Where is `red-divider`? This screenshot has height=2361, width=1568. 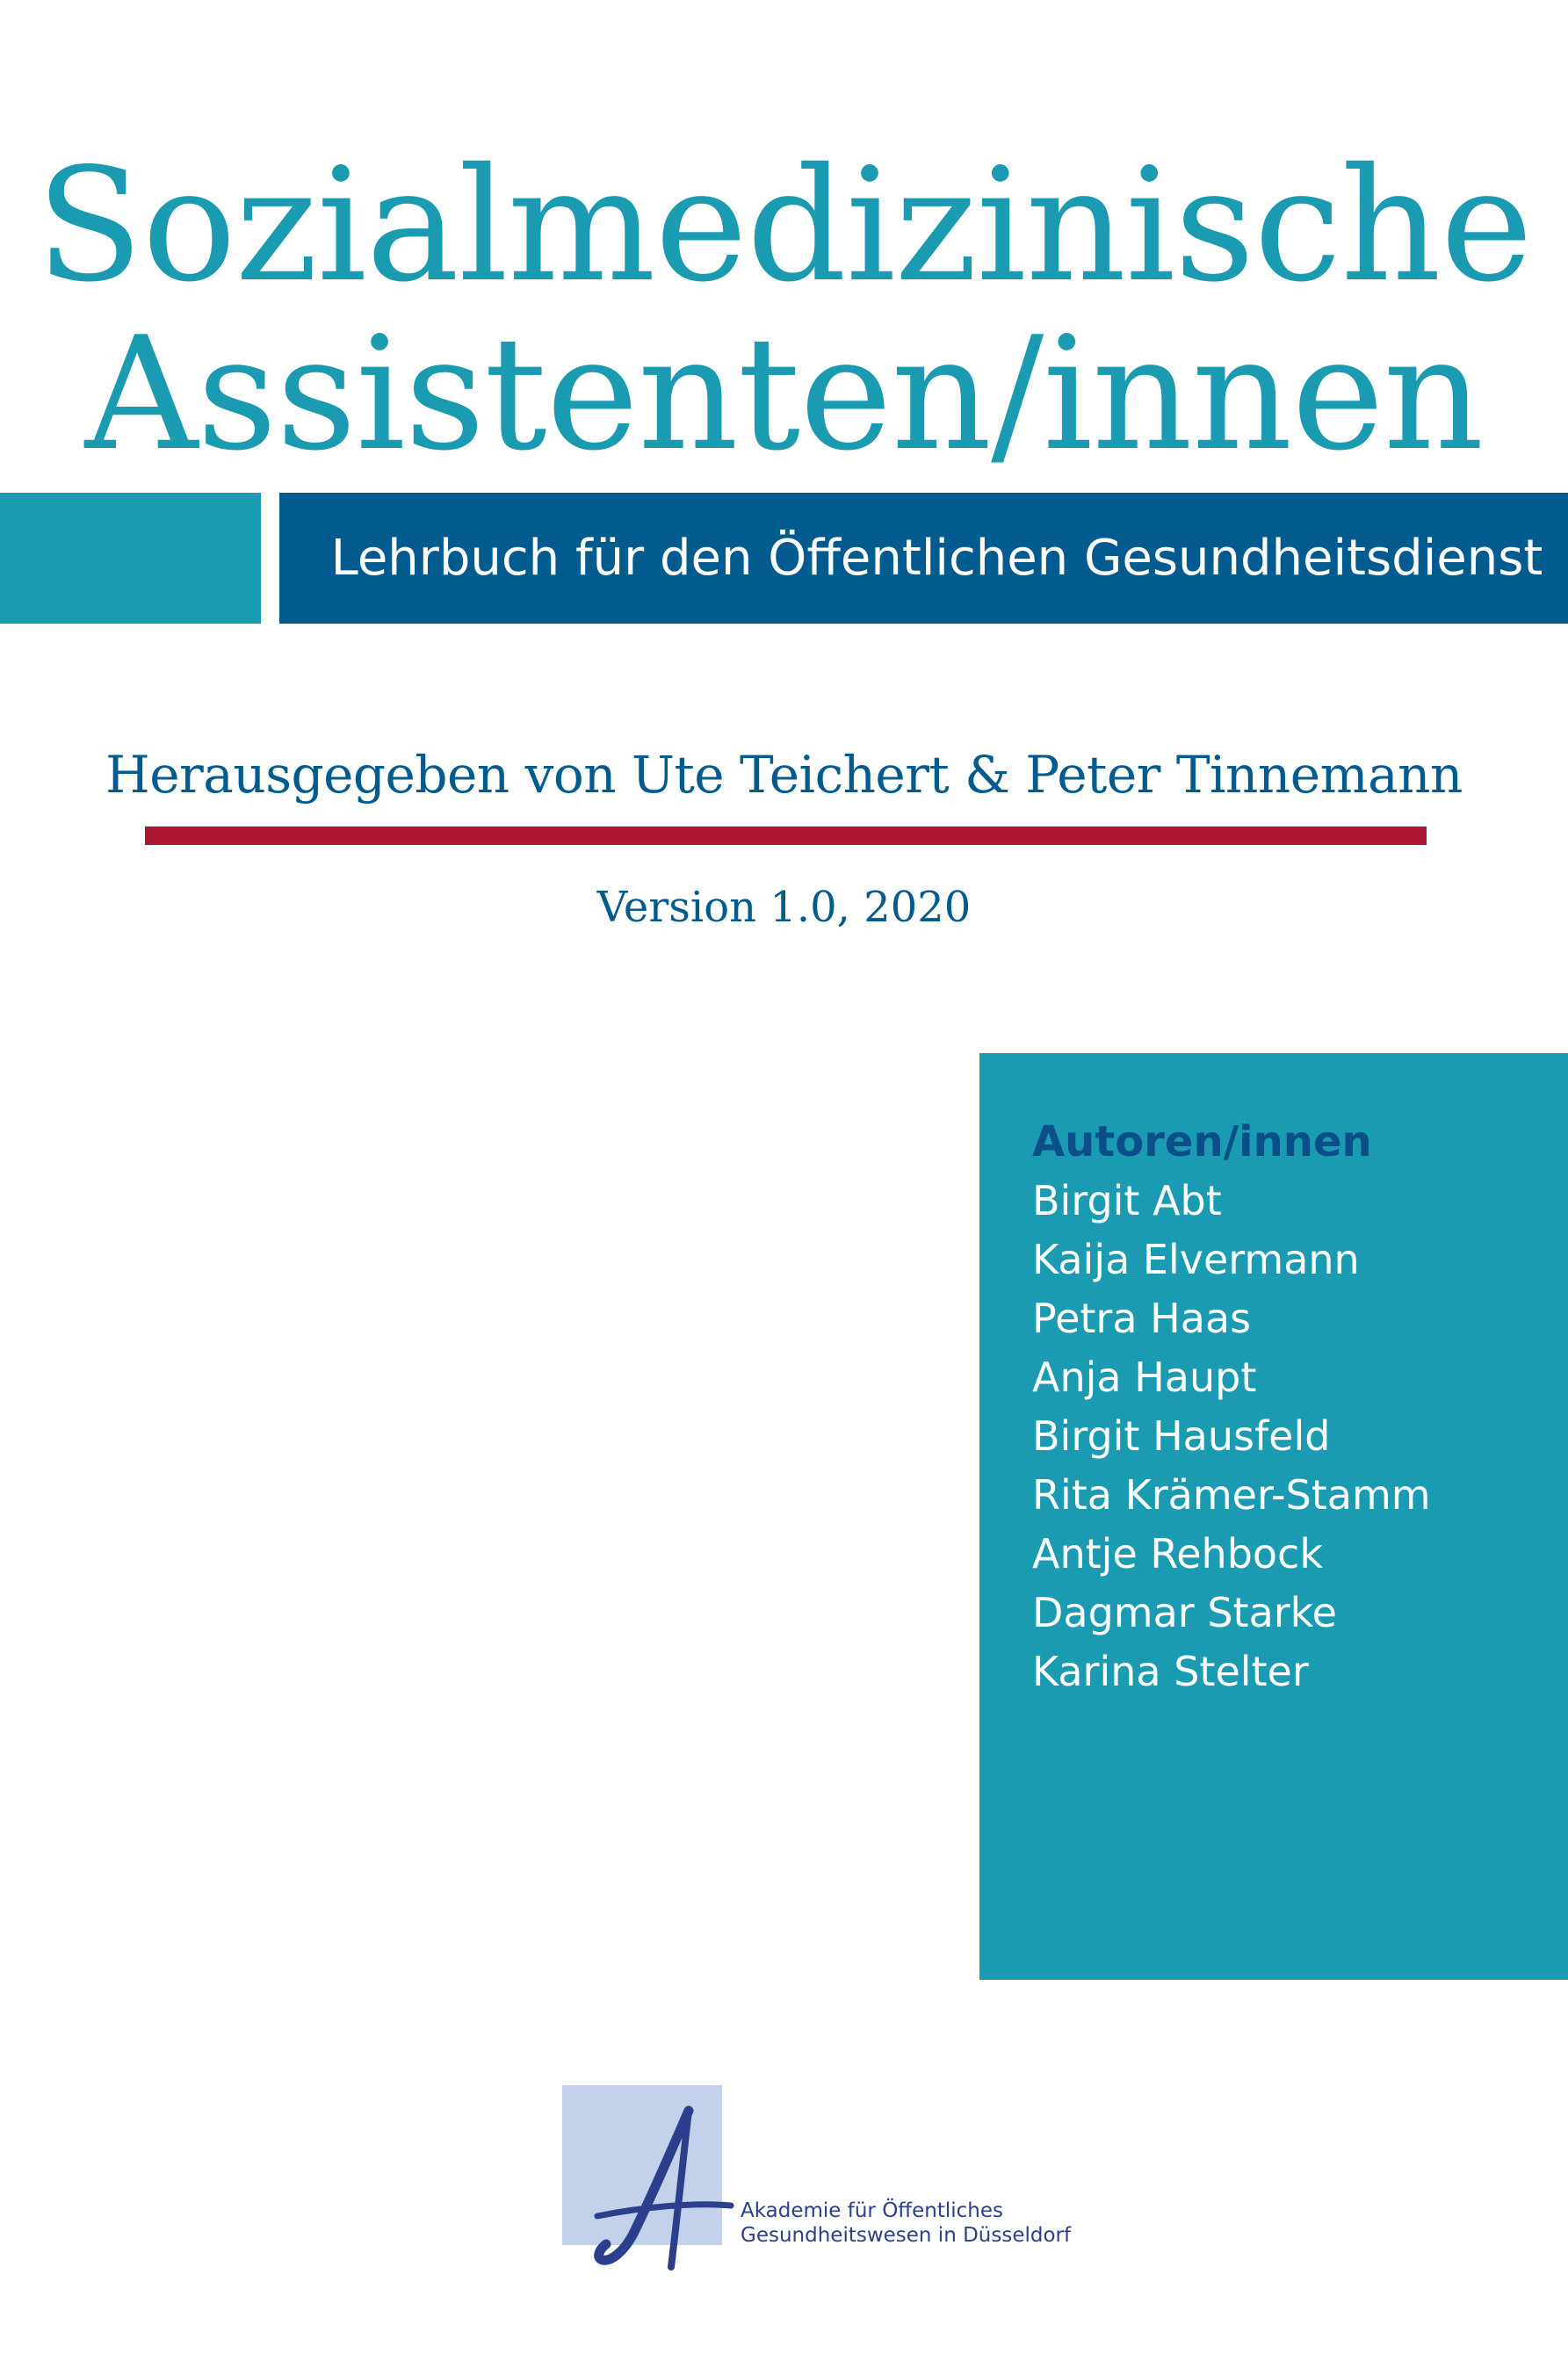 red-divider is located at coordinates (786, 836).